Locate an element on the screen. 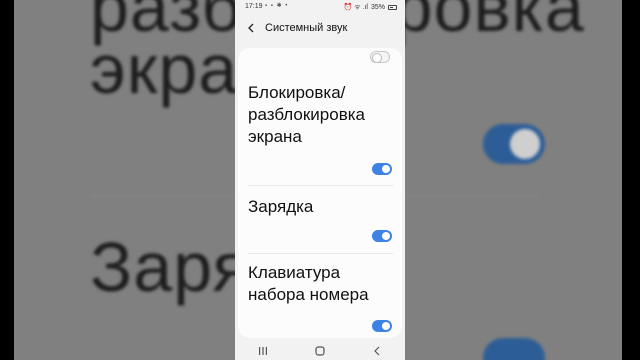 Image resolution: width=640 pixels, height=360 pixels. page-title: Системный звук is located at coordinates (306, 28).